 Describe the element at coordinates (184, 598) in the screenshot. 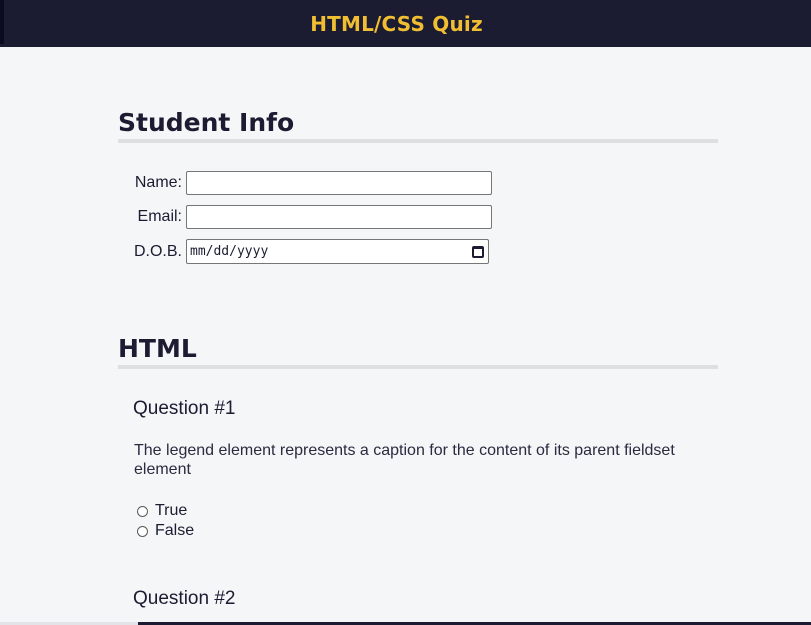

I see `question-2-title: Question #2` at that location.